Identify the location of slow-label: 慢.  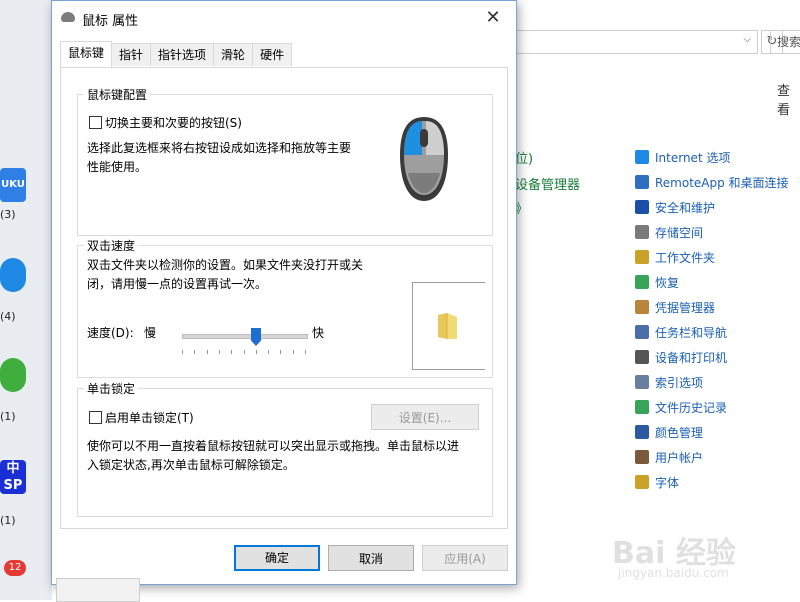
(150, 333).